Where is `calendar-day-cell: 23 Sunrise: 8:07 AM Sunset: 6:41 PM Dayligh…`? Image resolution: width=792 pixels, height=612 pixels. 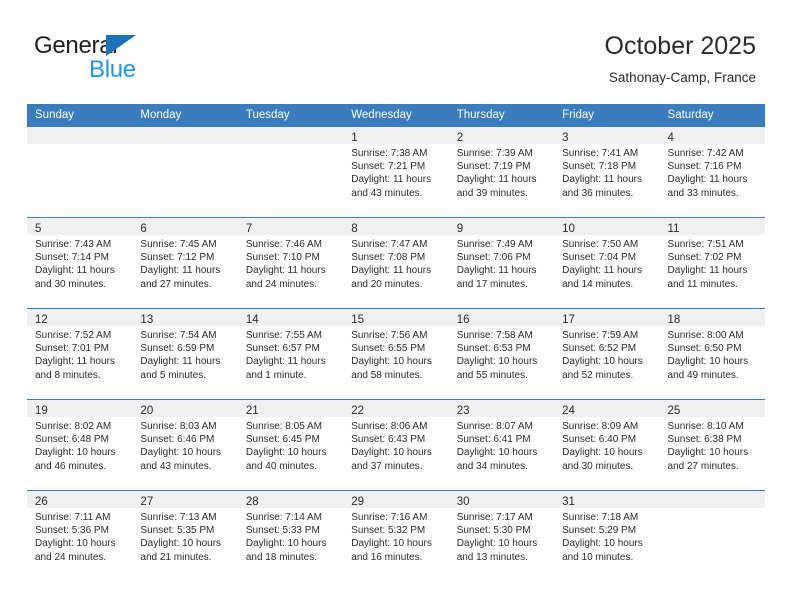 calendar-day-cell: 23 Sunrise: 8:07 AM Sunset: 6:41 PM Dayligh… is located at coordinates (501, 445).